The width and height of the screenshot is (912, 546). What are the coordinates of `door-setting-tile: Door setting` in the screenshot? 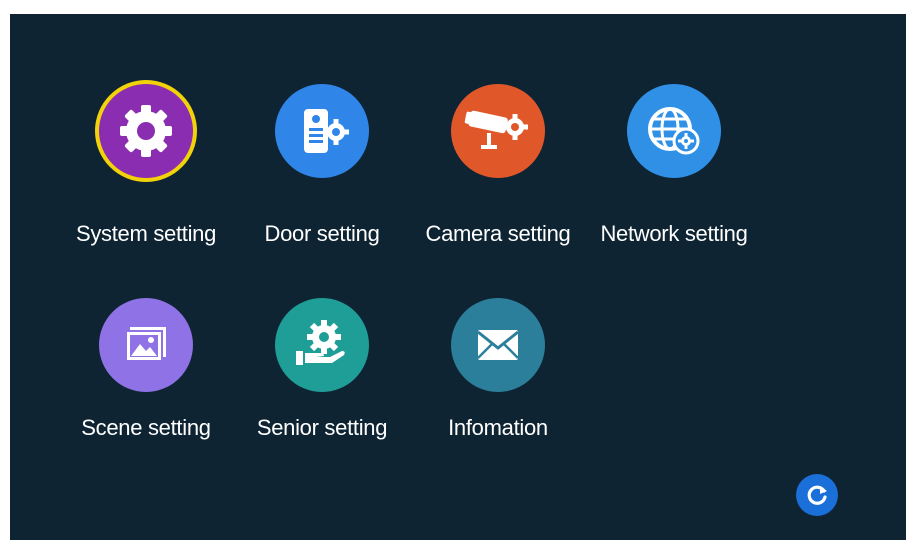 It's located at (322, 179).